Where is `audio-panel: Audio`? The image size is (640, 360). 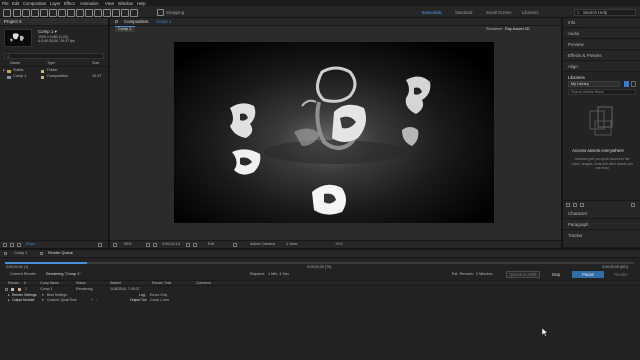 audio-panel: Audio is located at coordinates (601, 34).